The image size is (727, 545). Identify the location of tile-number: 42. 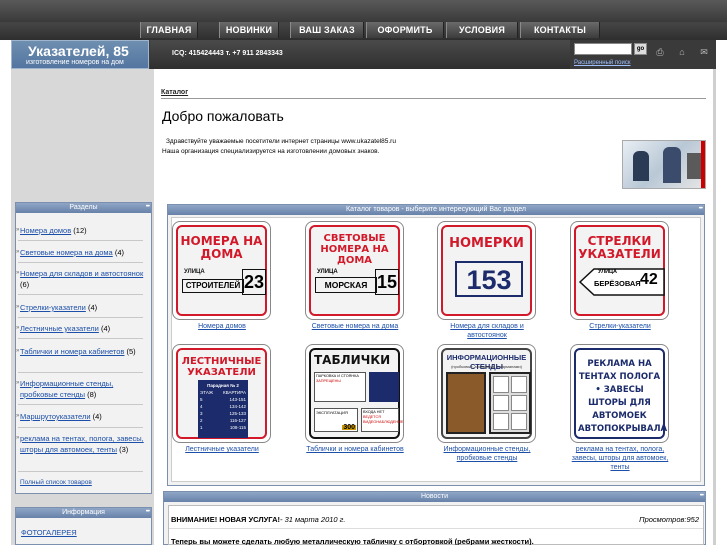
(649, 279).